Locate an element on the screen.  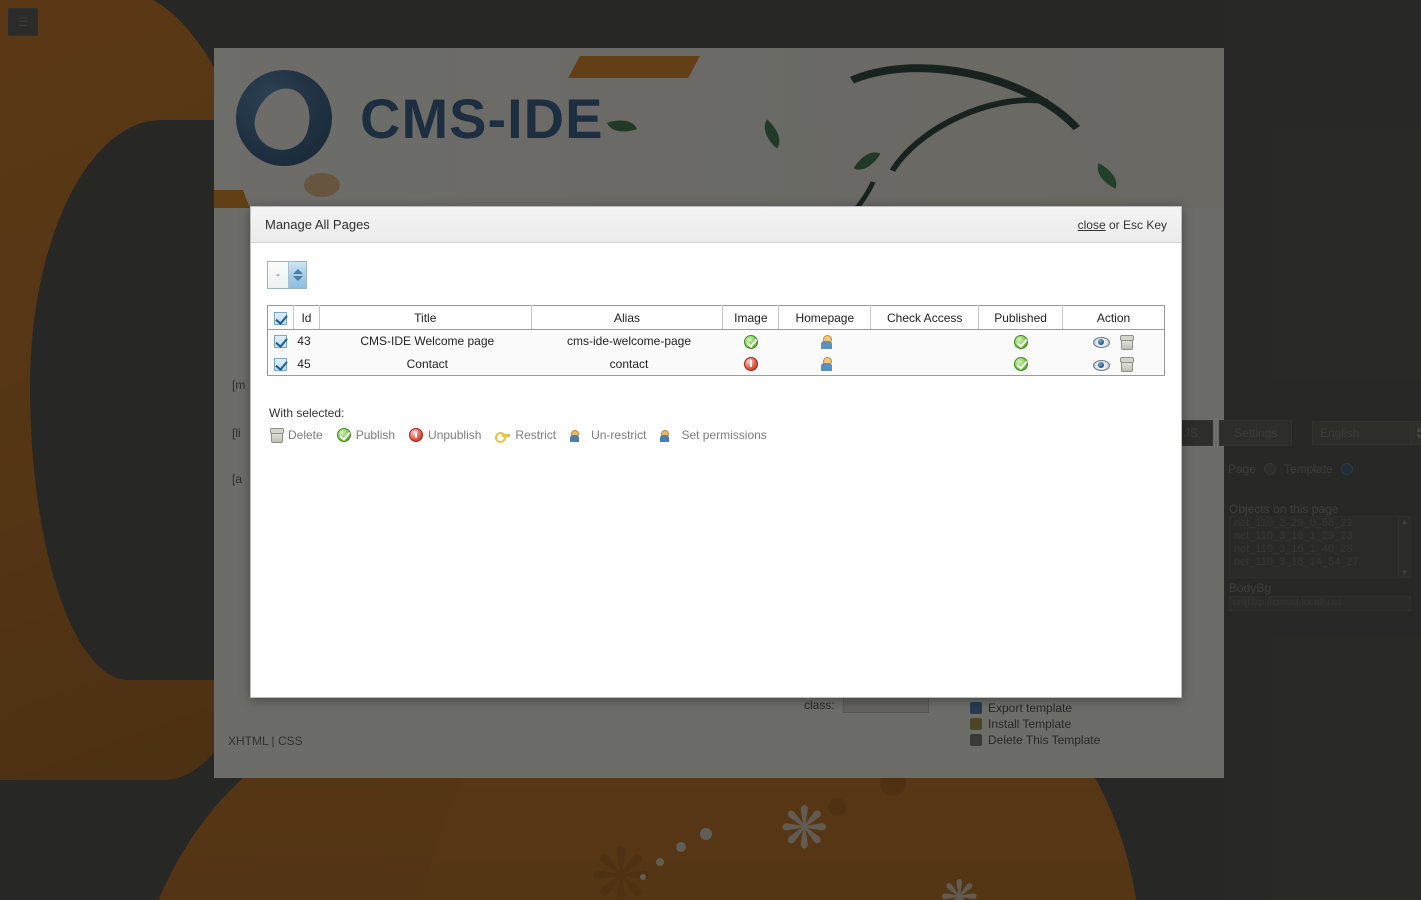
column-header-published: Published is located at coordinates (1021, 317).